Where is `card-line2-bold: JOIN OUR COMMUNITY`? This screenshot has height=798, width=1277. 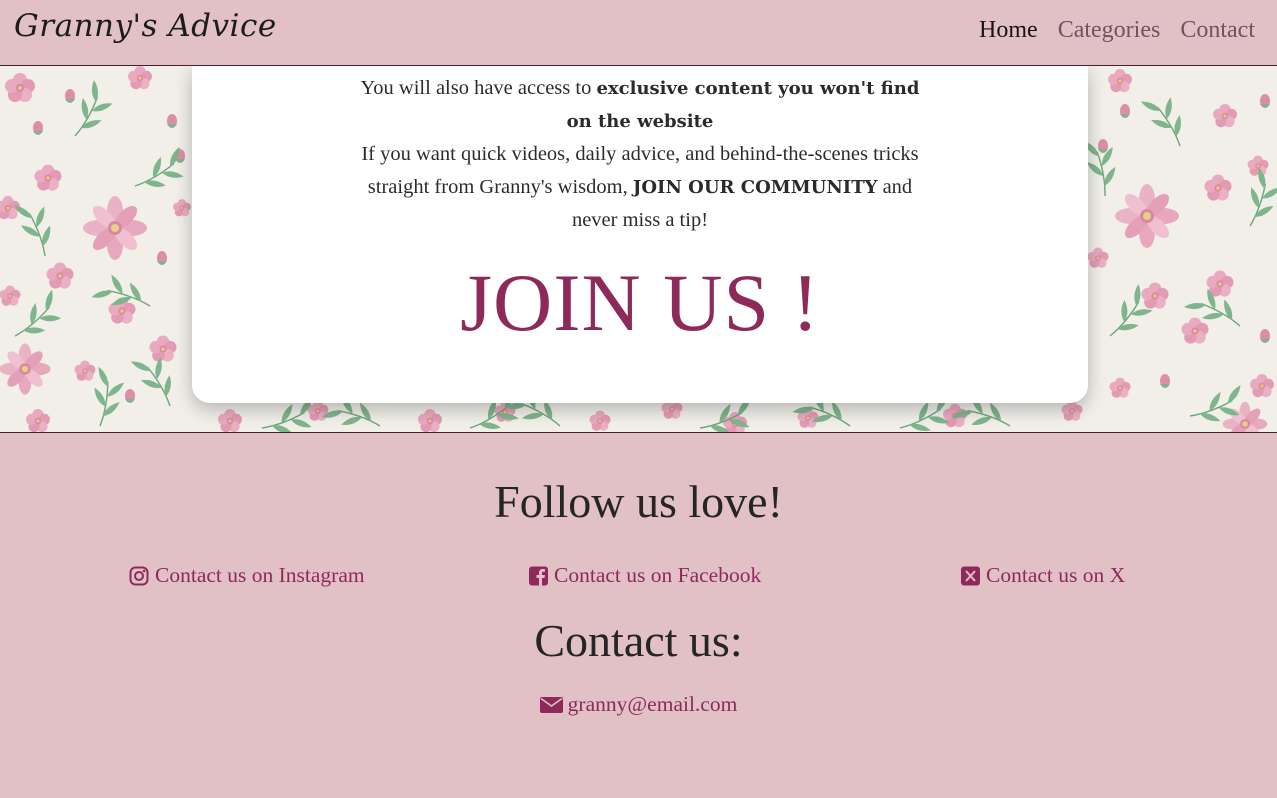 card-line2-bold: JOIN OUR COMMUNITY is located at coordinates (755, 187).